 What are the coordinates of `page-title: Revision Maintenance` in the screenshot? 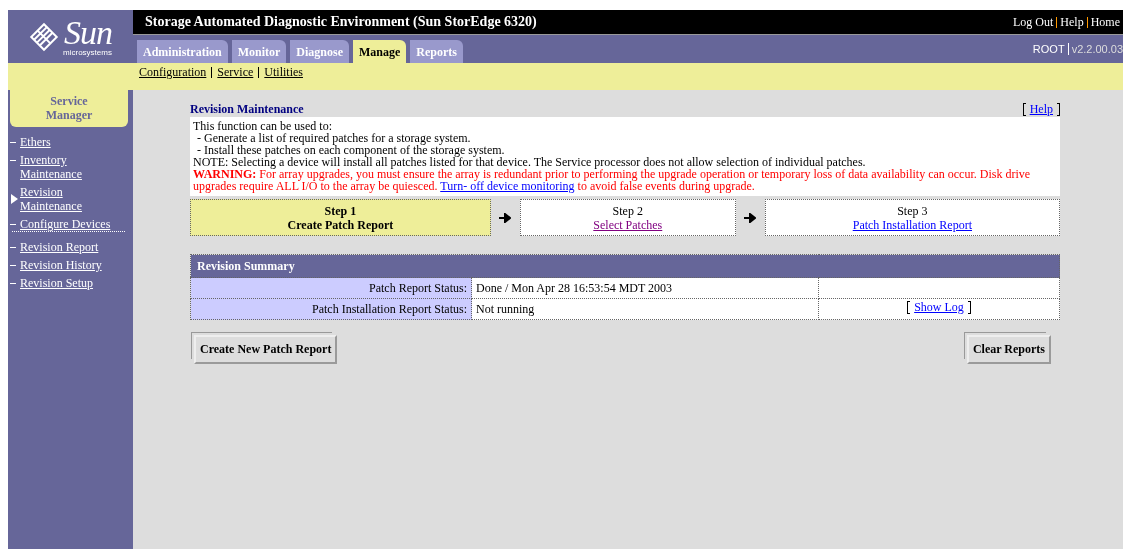 It's located at (247, 109).